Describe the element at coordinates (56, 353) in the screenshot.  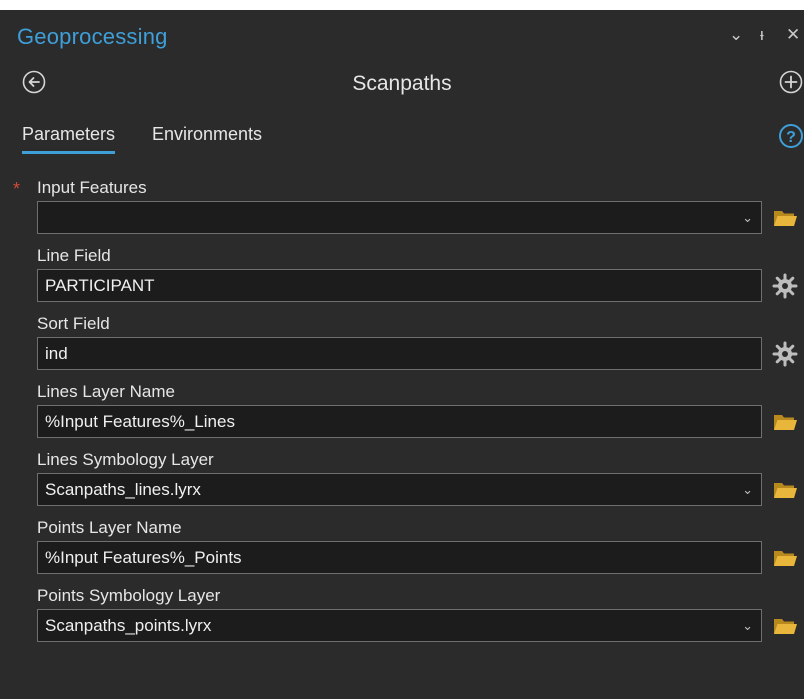
I see `field-value: ind` at that location.